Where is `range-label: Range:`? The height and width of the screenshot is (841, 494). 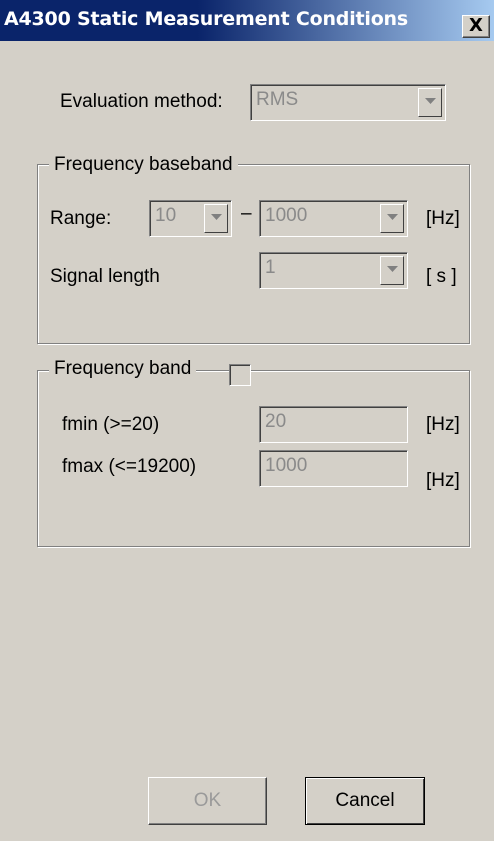
range-label: Range: is located at coordinates (81, 218).